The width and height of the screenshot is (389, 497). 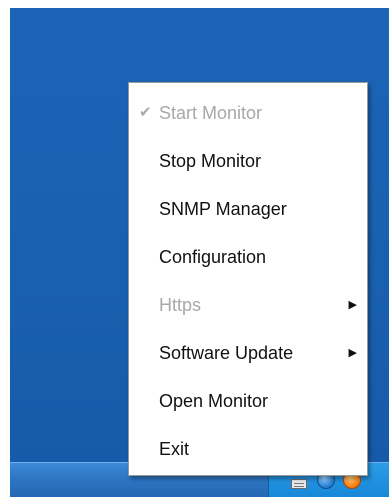 What do you see at coordinates (210, 161) in the screenshot?
I see `menu-item-label: Stop Monitor` at bounding box center [210, 161].